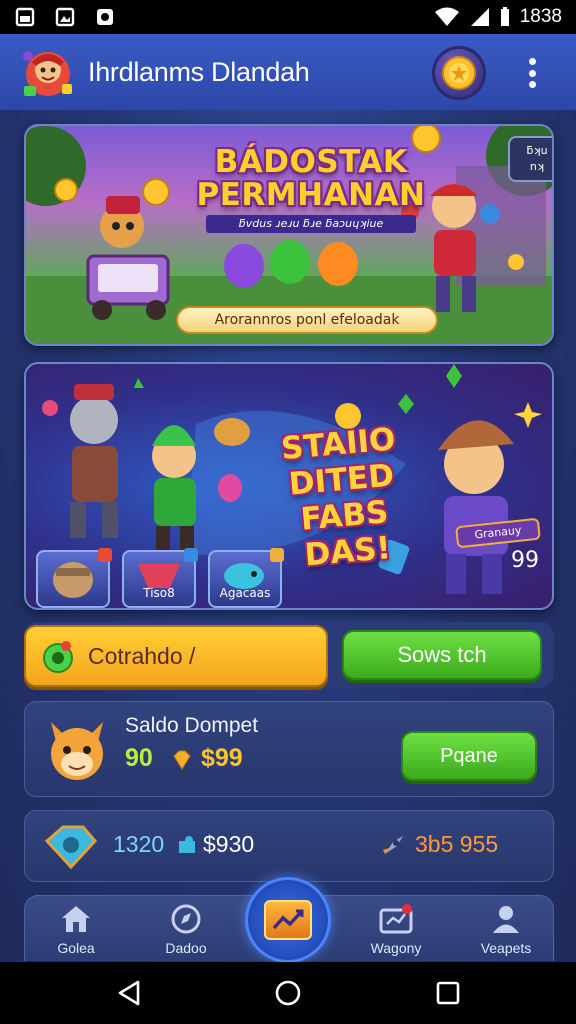 The image size is (576, 1024). I want to click on banner-badge: ƃʞu nʞ, so click(530, 159).